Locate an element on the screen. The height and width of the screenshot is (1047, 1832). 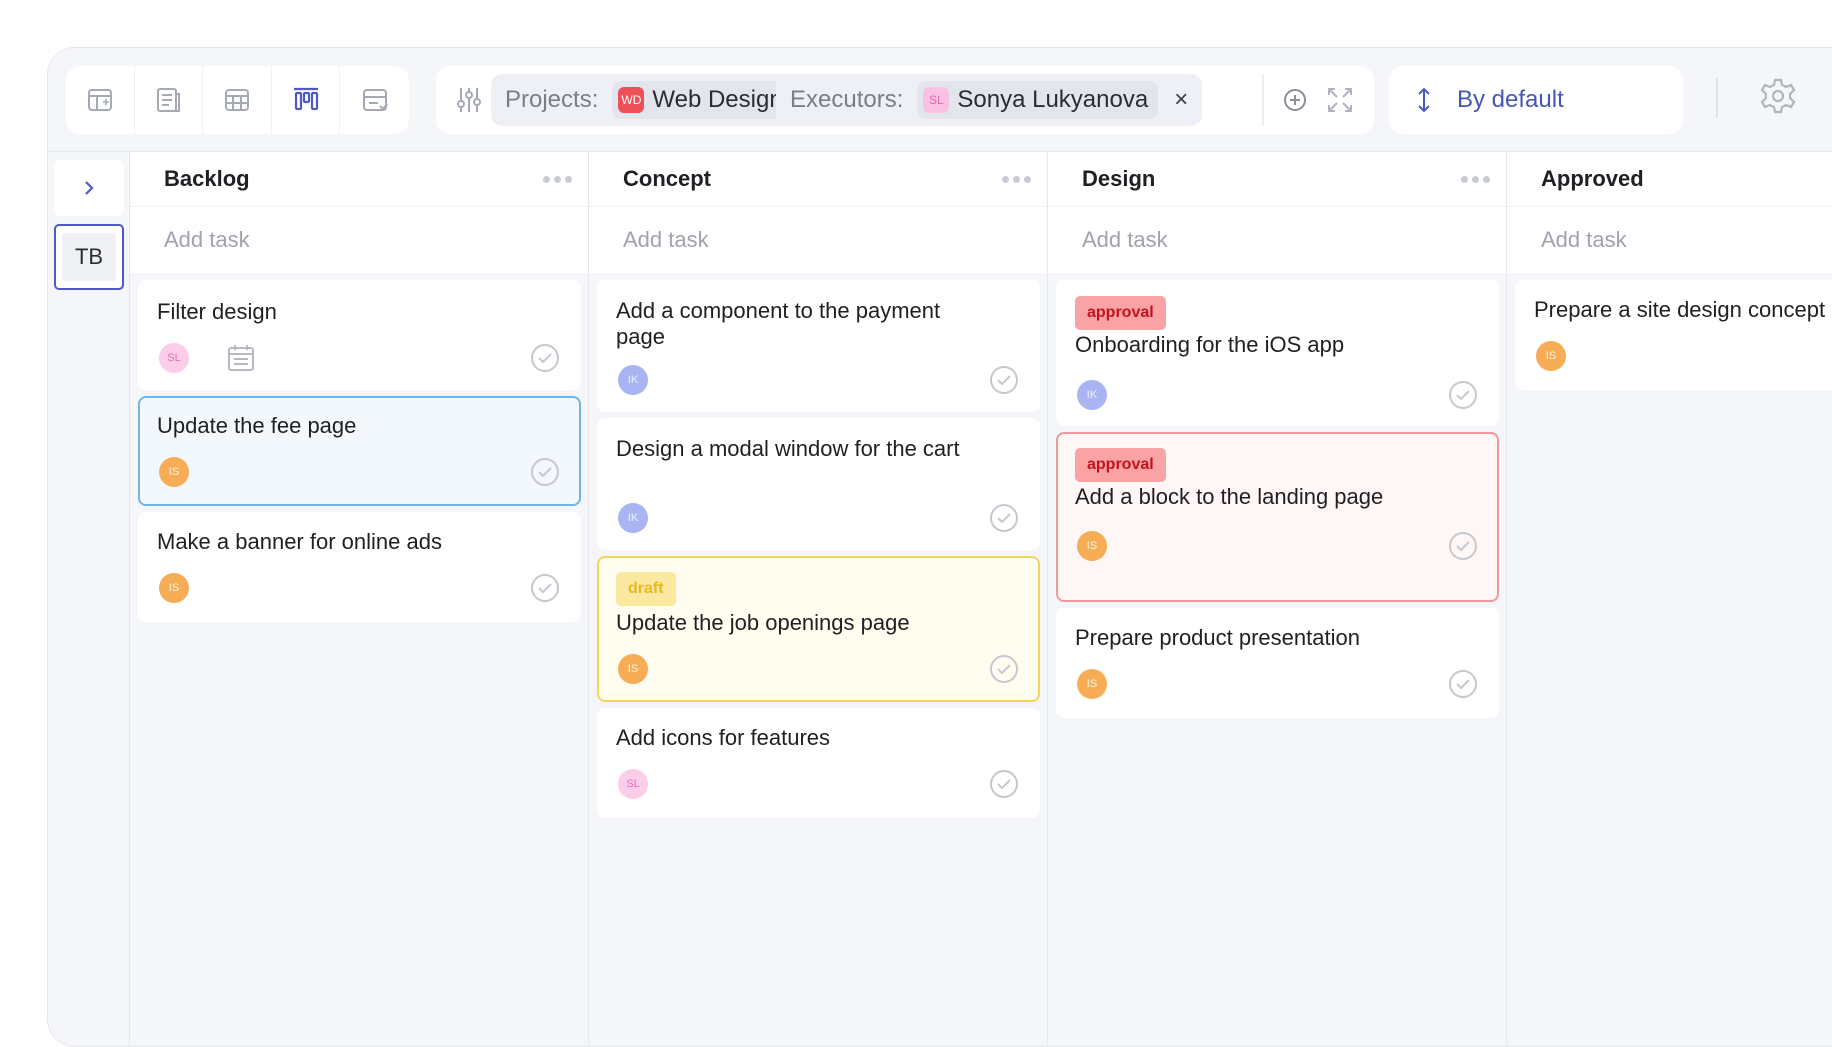
list-view-button is located at coordinates (169, 100).